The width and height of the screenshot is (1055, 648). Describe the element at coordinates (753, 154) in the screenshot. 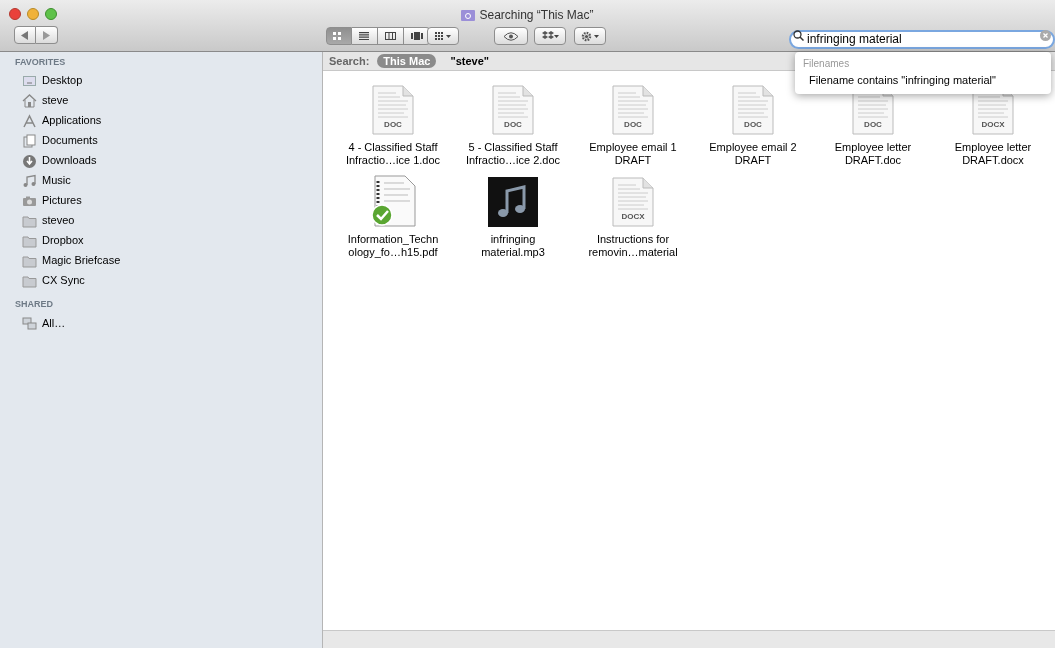

I see `file-name: Employee email 2 DRAFT` at that location.